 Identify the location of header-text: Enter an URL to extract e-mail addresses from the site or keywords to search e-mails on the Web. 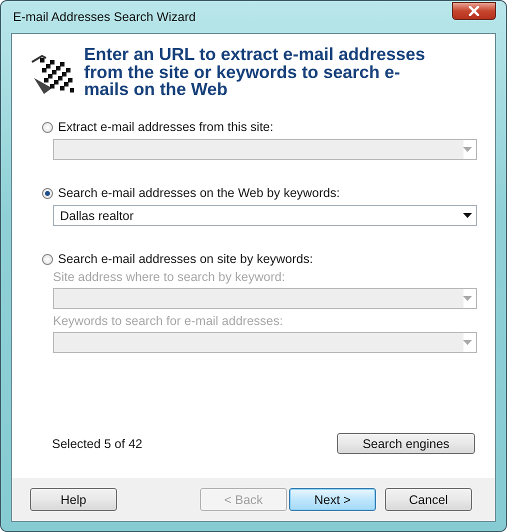
(255, 72).